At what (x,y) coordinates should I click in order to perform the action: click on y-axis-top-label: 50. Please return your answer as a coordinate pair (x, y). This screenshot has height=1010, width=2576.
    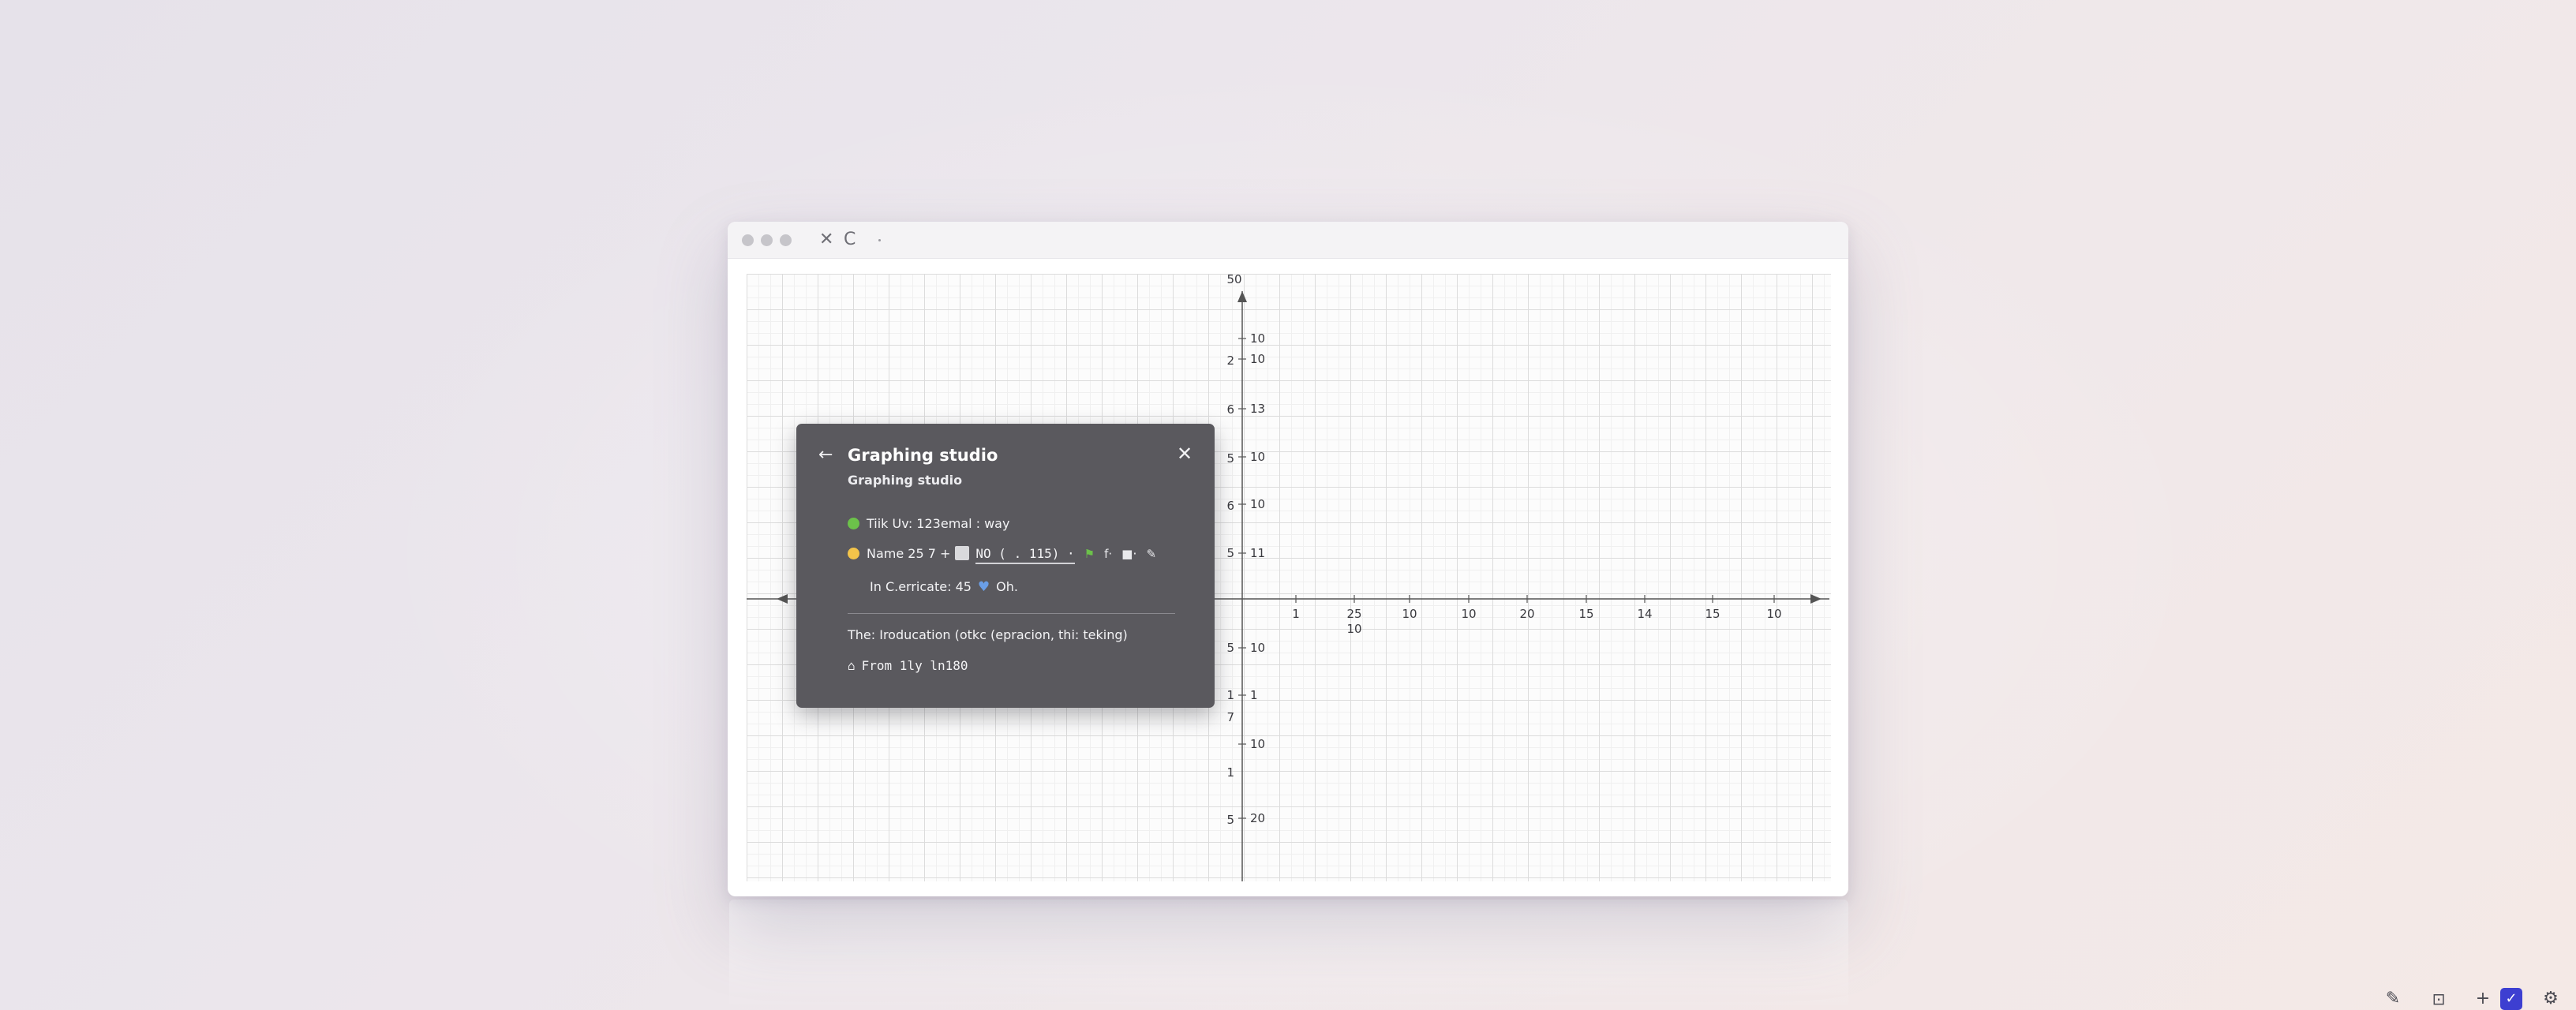
    Looking at the image, I should click on (1233, 280).